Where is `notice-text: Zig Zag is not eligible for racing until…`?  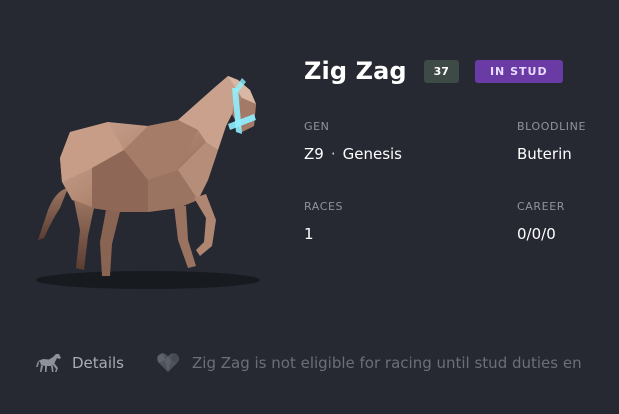
notice-text: Zig Zag is not eligible for racing until… is located at coordinates (387, 363).